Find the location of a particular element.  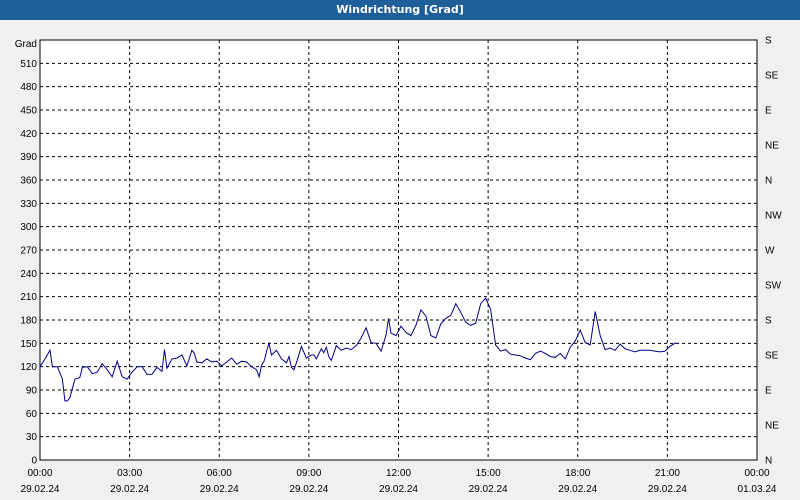

y-tick-label: 150 is located at coordinates (28, 344).